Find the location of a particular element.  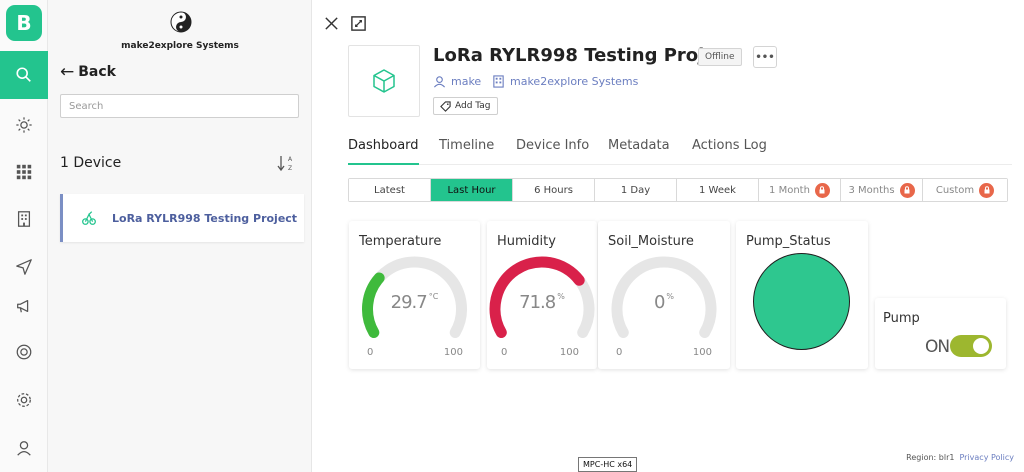

sun-settings-icon is located at coordinates (24, 125).